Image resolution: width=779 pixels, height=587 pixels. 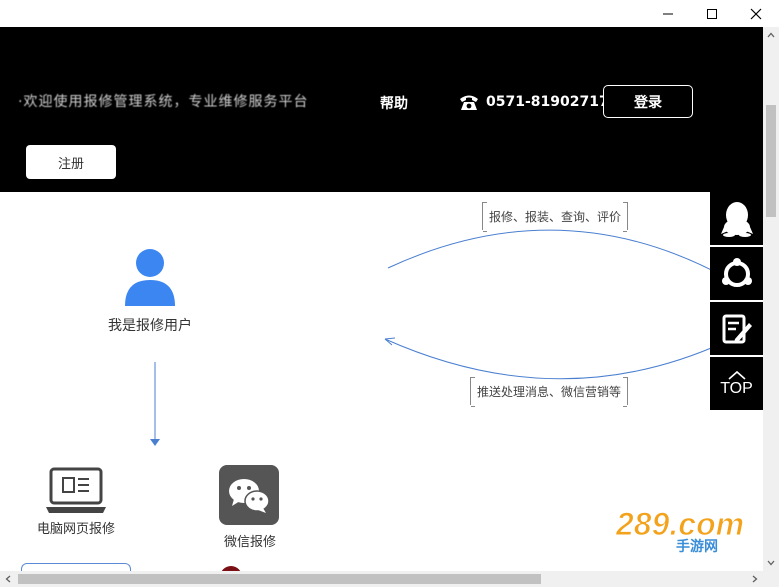 What do you see at coordinates (555, 217) in the screenshot?
I see `request-label: 报修、报装、查询、评价` at bounding box center [555, 217].